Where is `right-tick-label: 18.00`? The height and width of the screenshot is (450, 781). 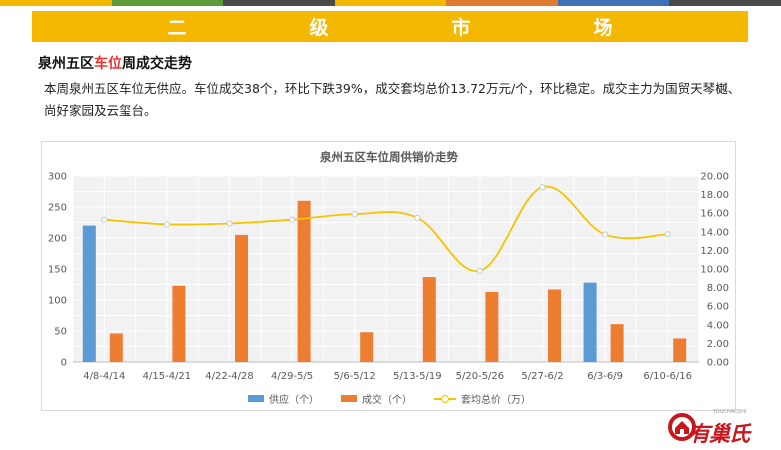 right-tick-label: 18.00 is located at coordinates (714, 195).